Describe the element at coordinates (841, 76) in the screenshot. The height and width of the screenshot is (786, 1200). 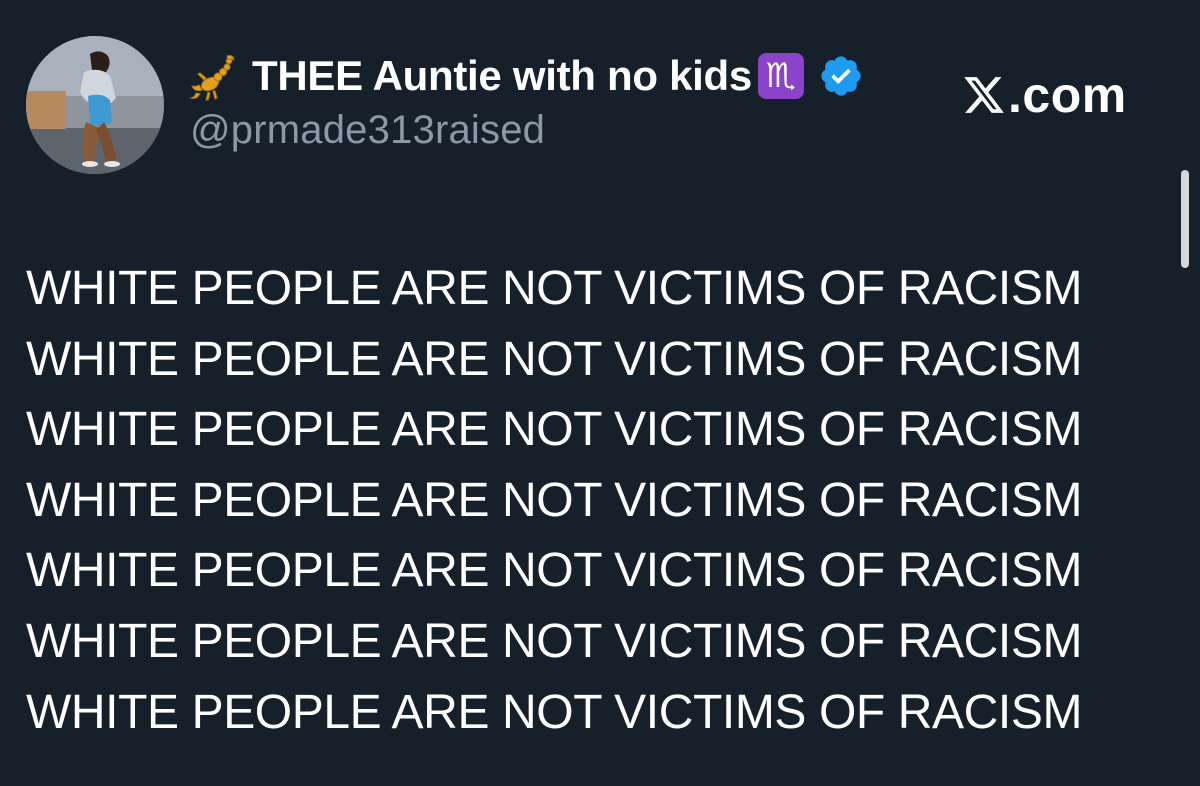
I see `verified-badge-icon` at that location.